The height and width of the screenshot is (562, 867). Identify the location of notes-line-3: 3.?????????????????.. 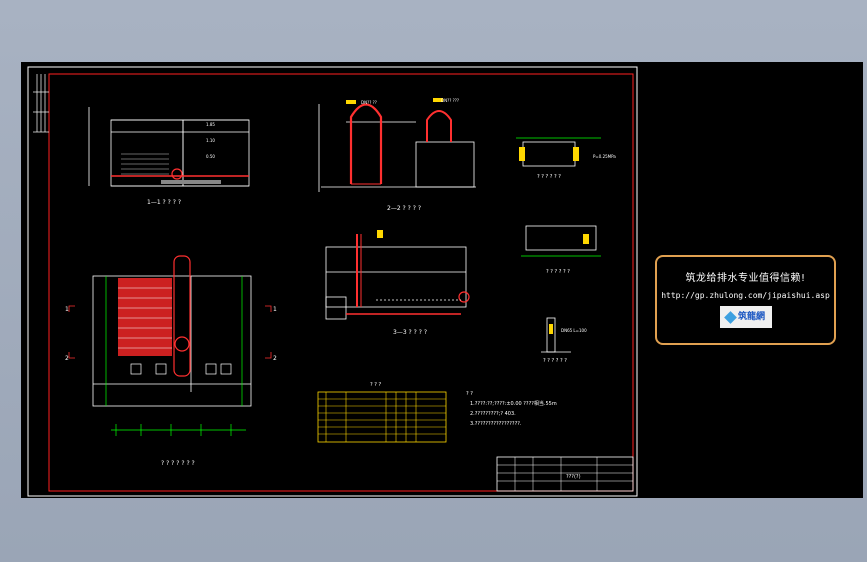
(496, 424).